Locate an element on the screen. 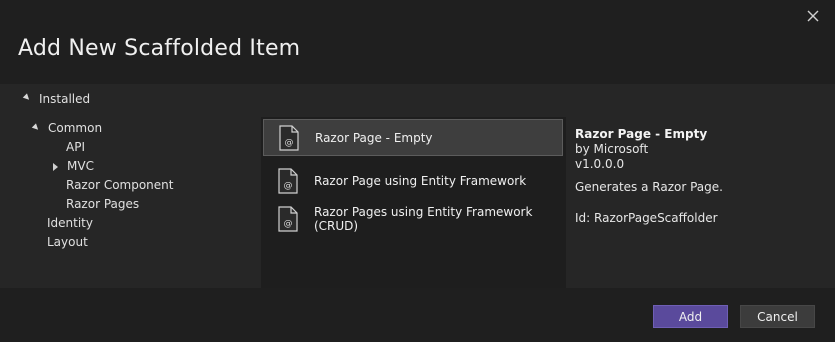 This screenshot has height=342, width=835. tree-root-installed: Installed is located at coordinates (56, 99).